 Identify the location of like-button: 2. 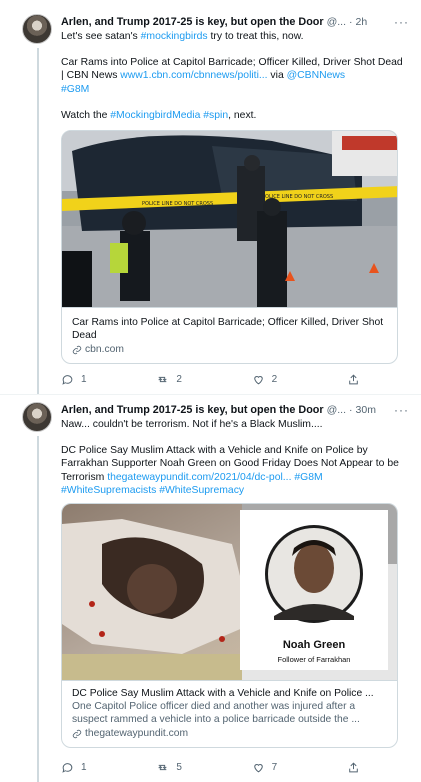
(272, 379).